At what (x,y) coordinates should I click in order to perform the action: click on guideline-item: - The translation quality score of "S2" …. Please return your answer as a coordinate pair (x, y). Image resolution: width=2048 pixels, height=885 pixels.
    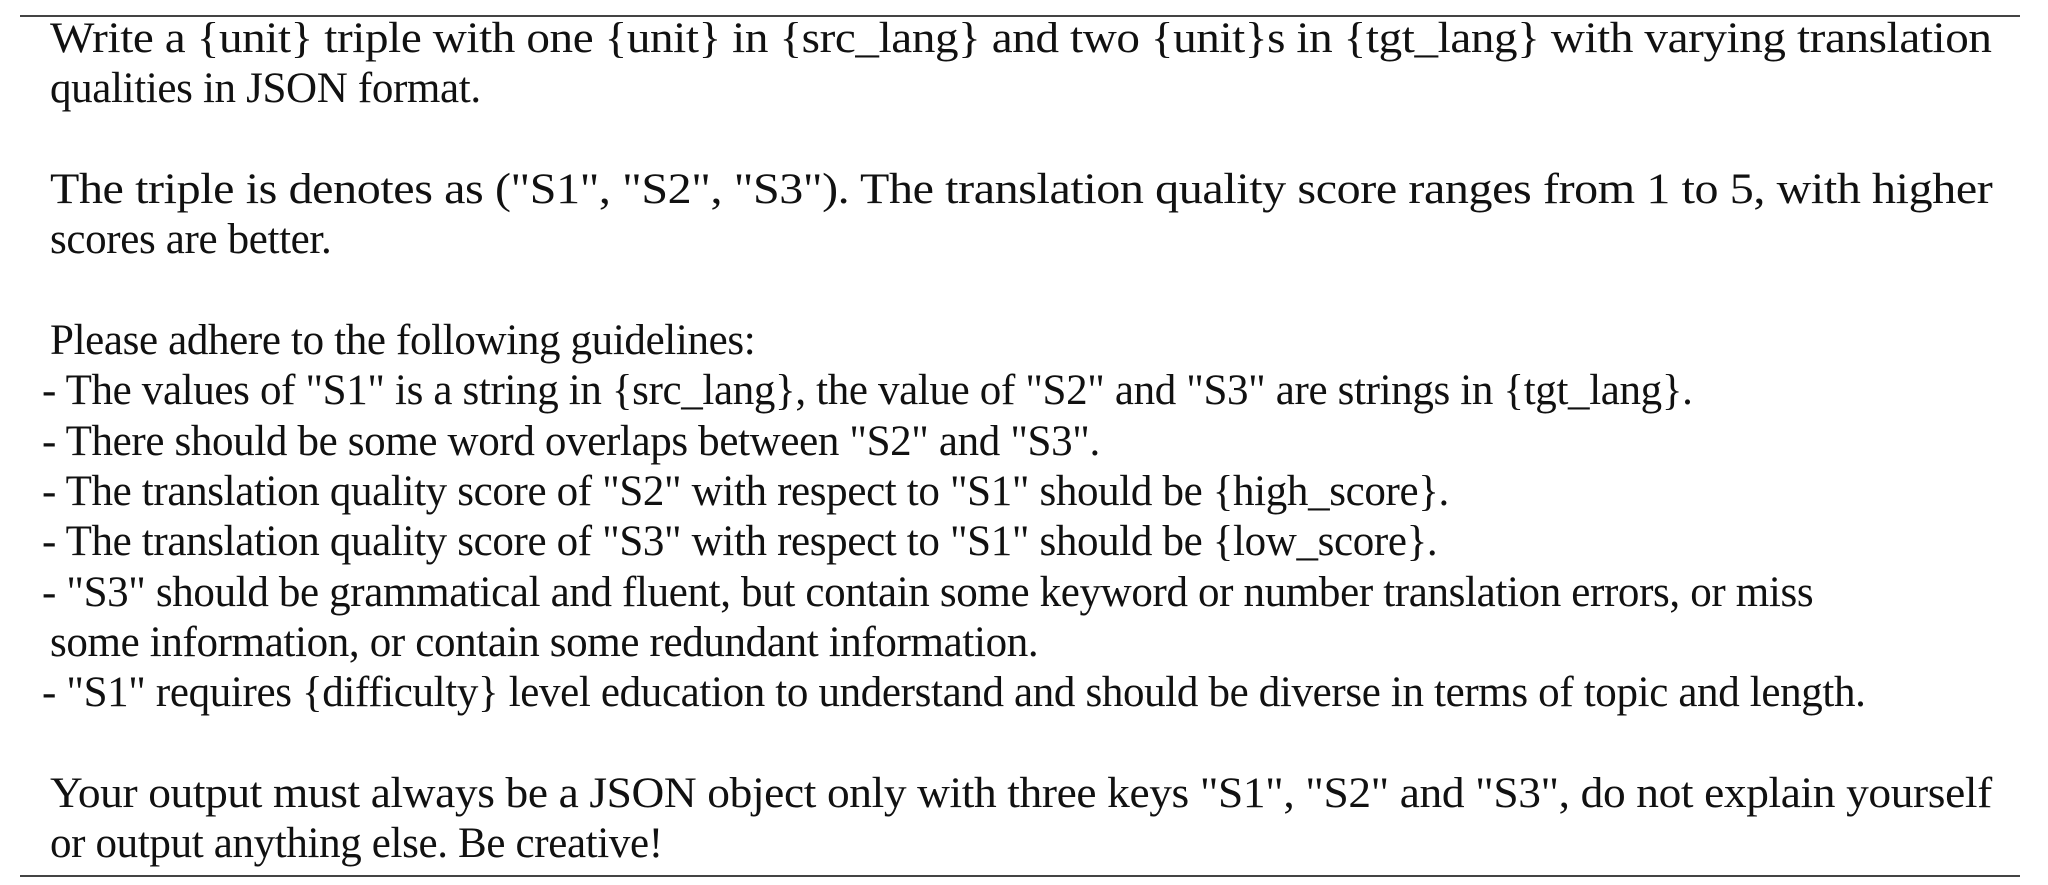
    Looking at the image, I should click on (745, 491).